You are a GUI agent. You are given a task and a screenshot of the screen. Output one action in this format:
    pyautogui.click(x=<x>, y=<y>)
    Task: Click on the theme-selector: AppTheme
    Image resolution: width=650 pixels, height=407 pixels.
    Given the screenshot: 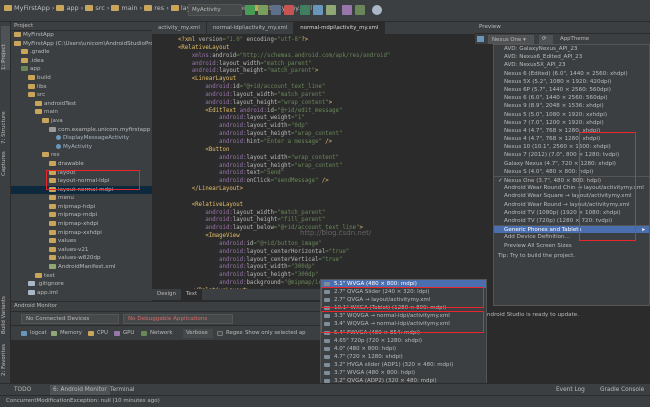 What is the action you would take?
    pyautogui.click(x=578, y=39)
    